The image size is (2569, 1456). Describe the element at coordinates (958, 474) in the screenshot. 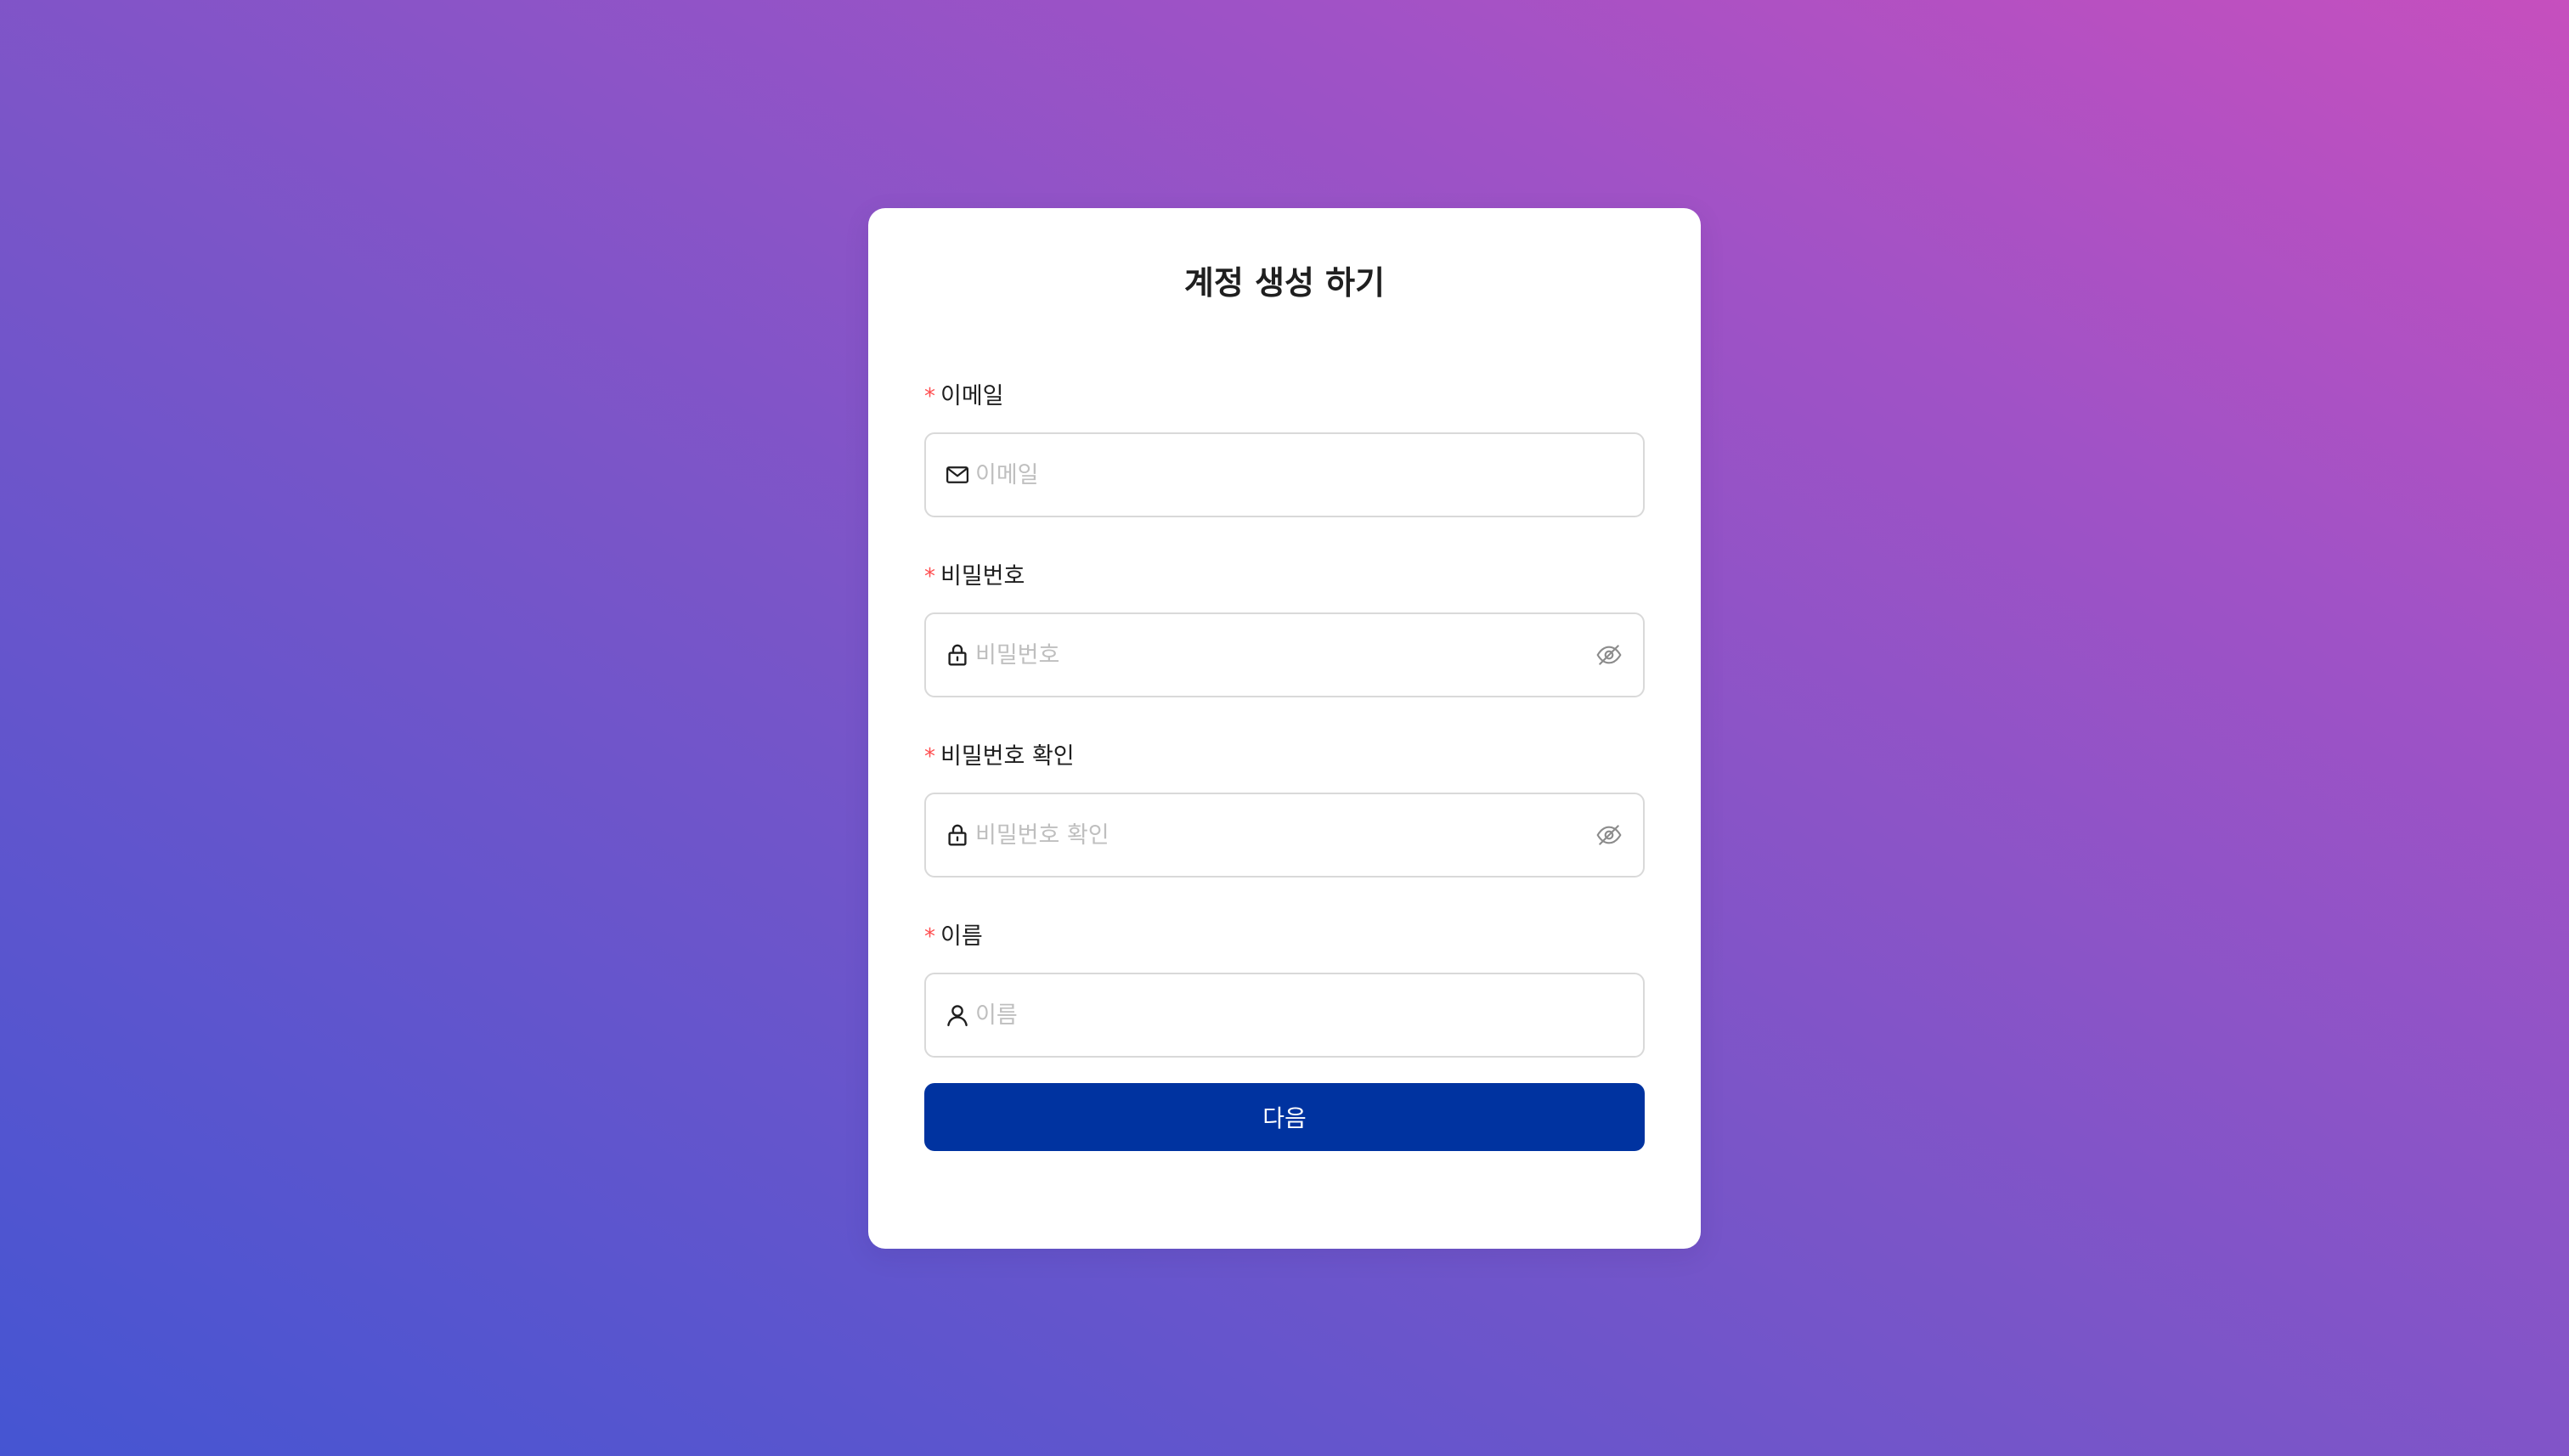

I see `mail-icon` at that location.